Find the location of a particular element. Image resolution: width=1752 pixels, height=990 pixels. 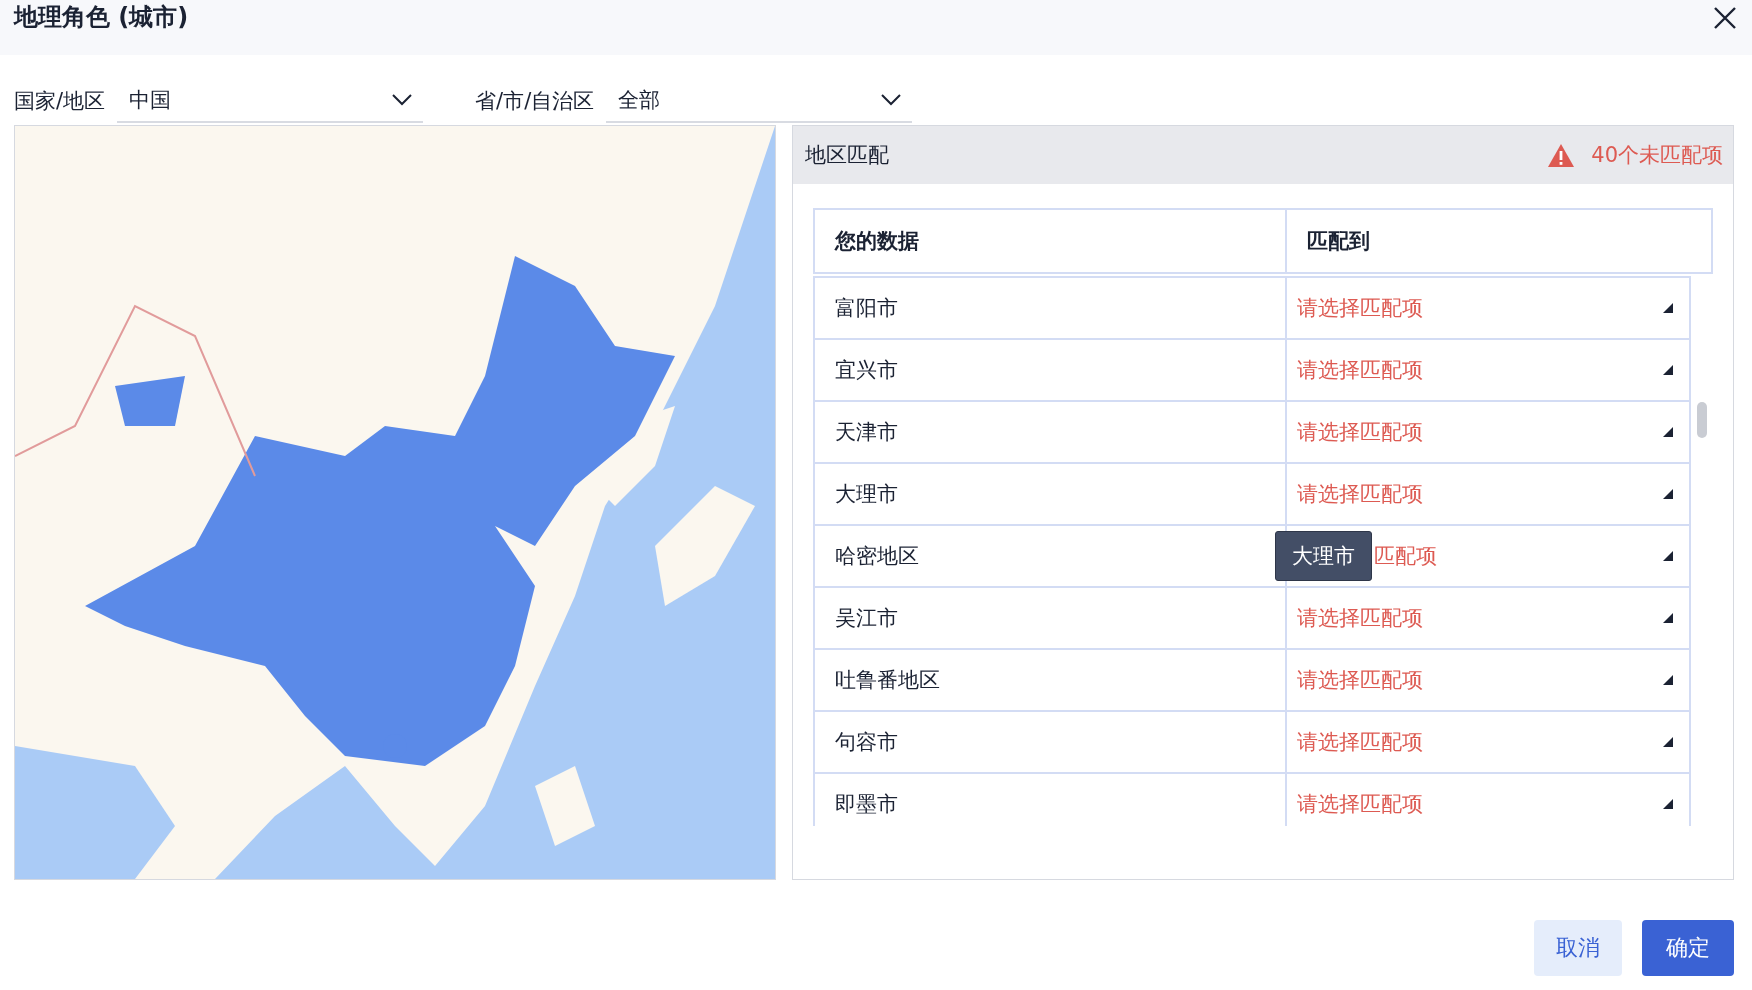

table-cell-text: 哈密地区 is located at coordinates (877, 556).